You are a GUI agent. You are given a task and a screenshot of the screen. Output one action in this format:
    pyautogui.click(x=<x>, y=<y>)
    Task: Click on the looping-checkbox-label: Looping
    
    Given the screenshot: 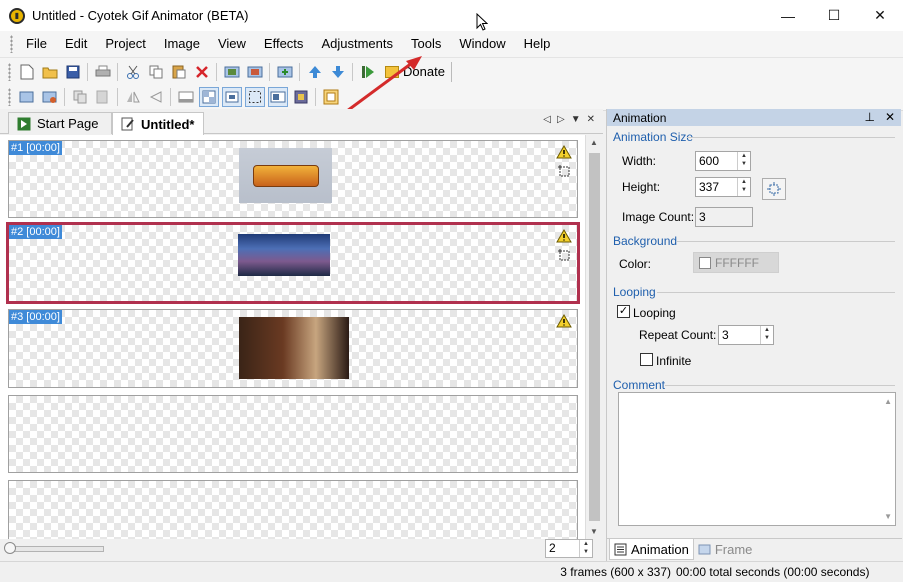 What is the action you would take?
    pyautogui.click(x=654, y=313)
    